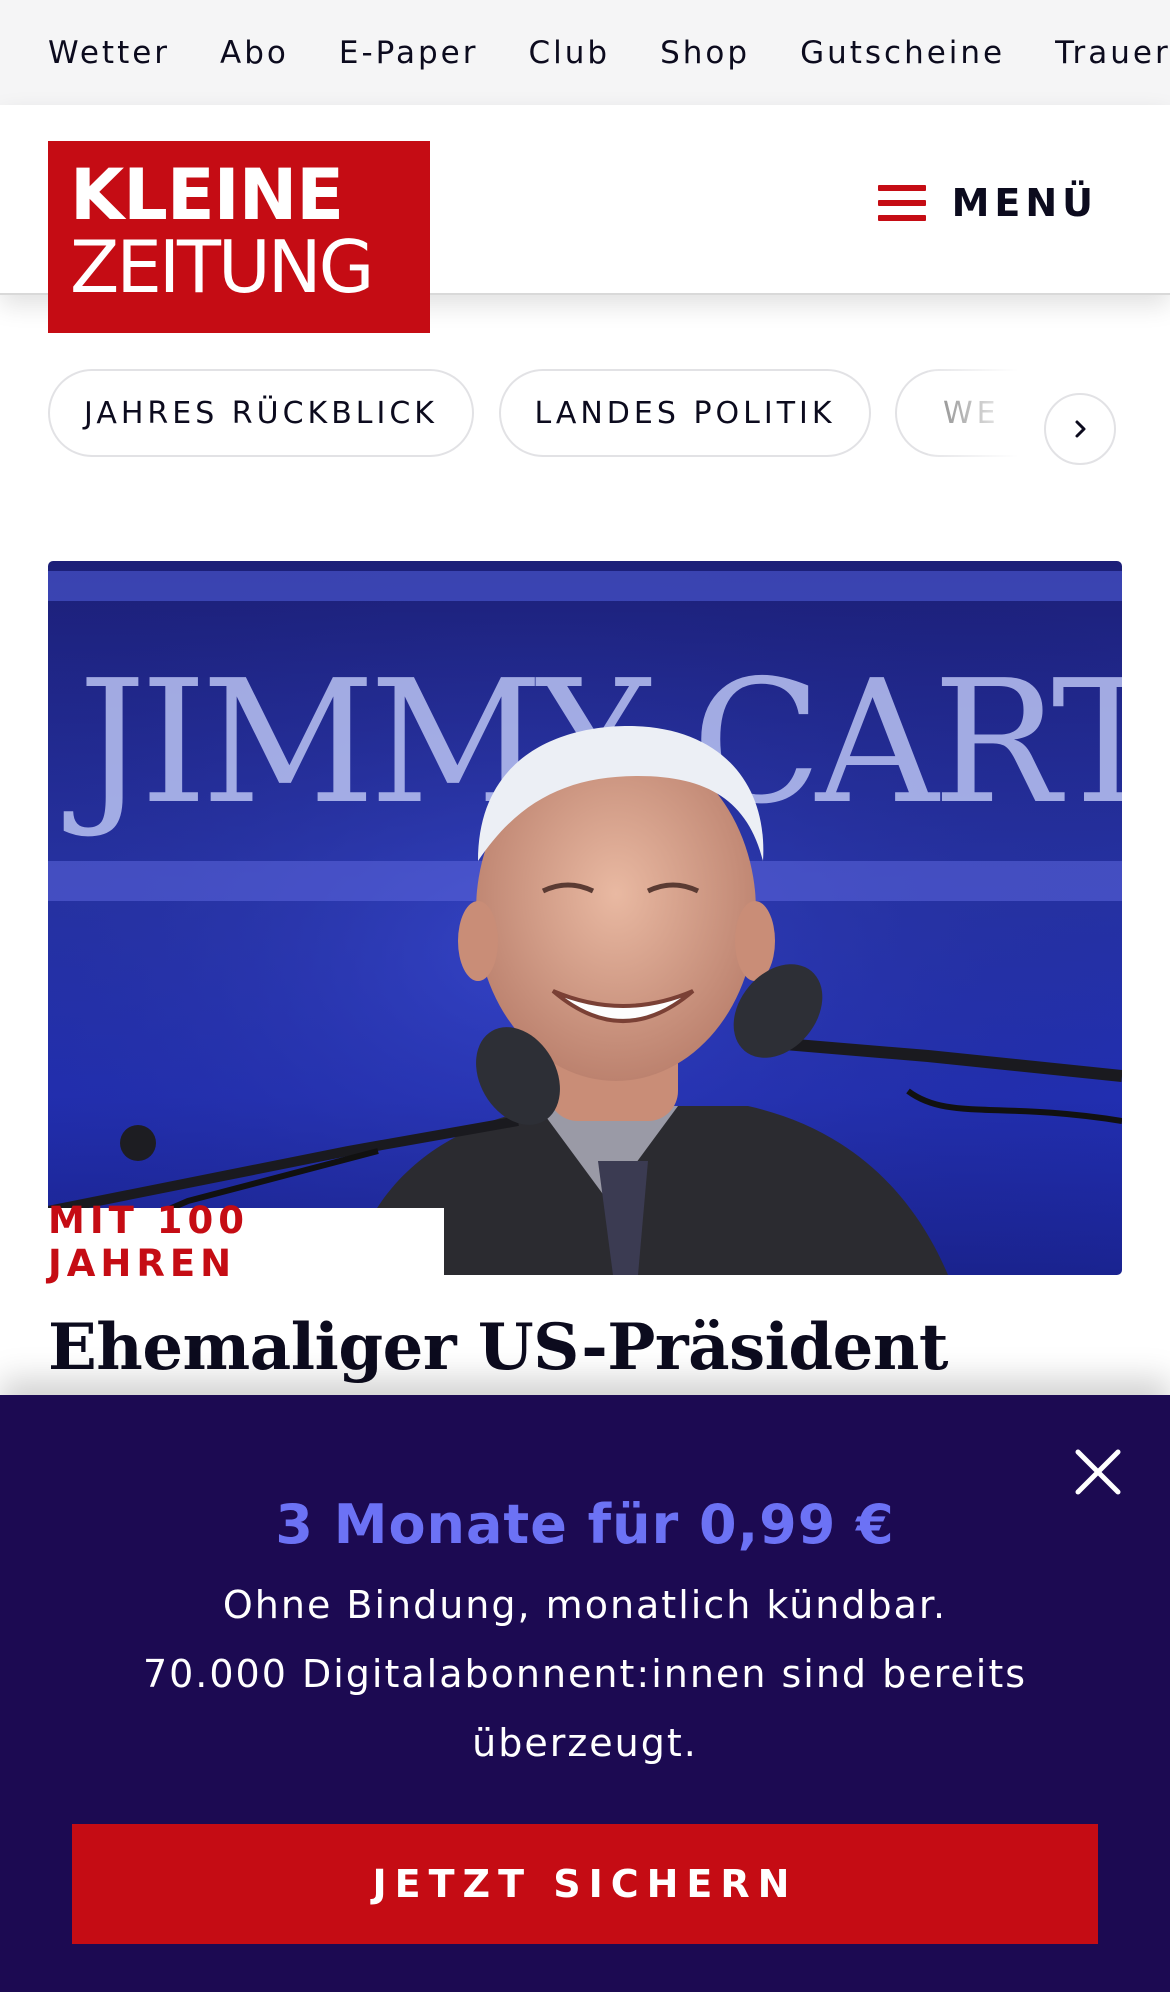 The width and height of the screenshot is (1170, 1992). I want to click on utility-link-abo: Abo, so click(254, 53).